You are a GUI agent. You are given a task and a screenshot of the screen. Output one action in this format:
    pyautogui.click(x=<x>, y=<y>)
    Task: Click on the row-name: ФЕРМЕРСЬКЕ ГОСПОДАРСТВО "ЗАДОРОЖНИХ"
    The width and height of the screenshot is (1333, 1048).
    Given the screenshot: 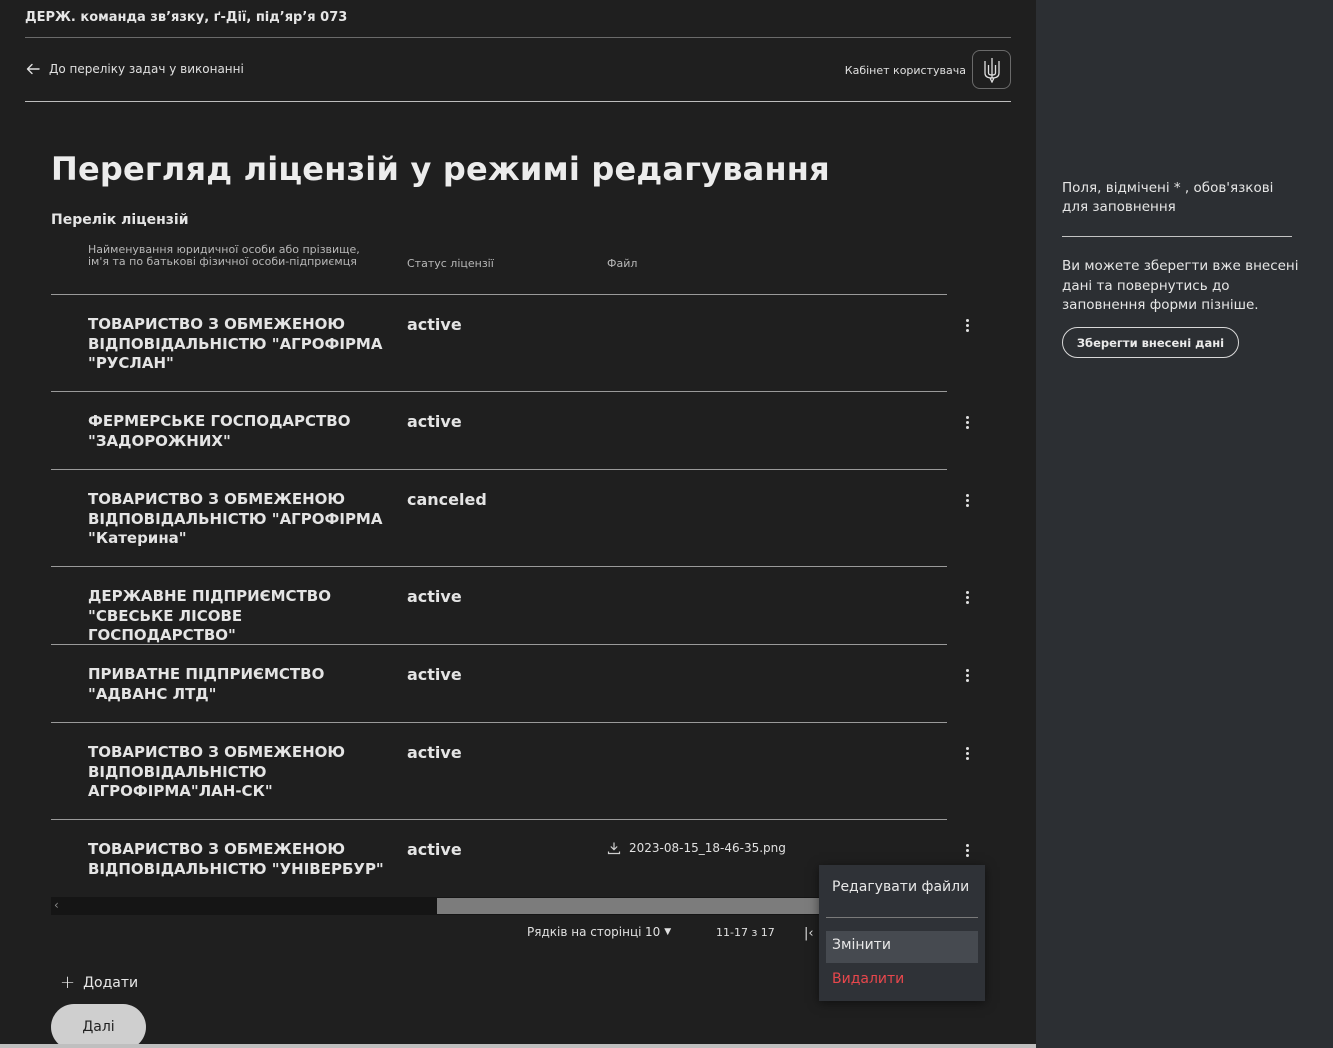 What is the action you would take?
    pyautogui.click(x=219, y=431)
    